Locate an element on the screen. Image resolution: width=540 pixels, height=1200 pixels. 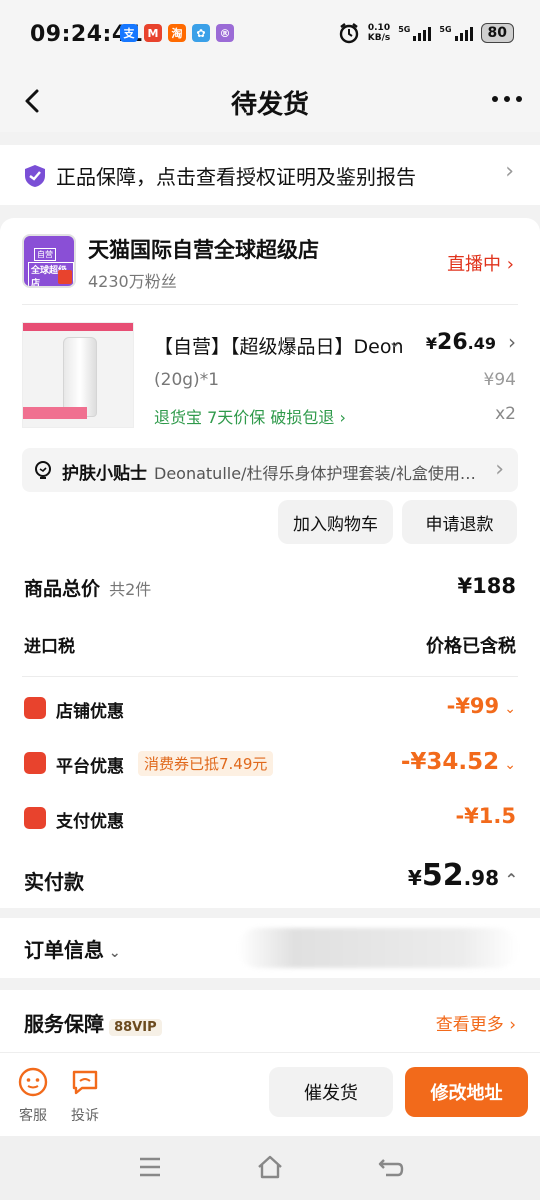
paid-amount: ¥52.98 ⌃ is located at coordinates (463, 875).